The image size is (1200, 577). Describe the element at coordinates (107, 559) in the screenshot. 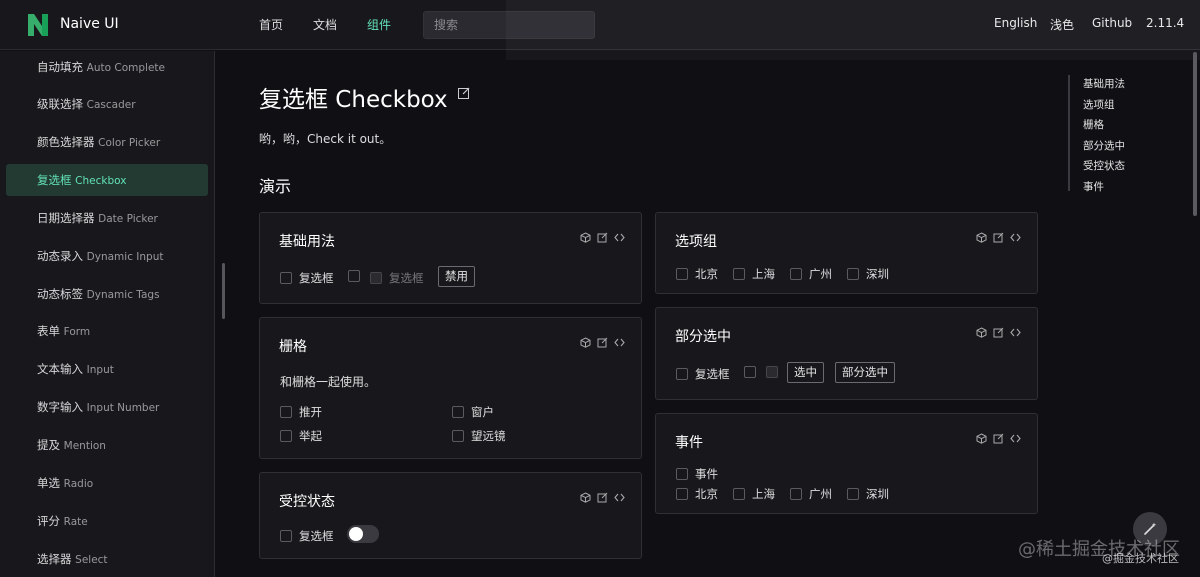

I see `sidebar-item-select: 选择器 Select` at that location.